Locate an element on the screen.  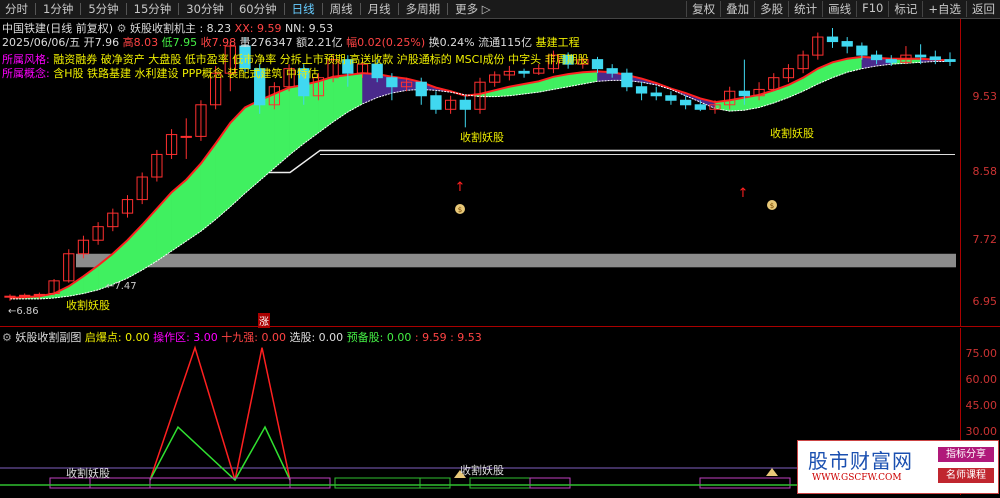
period-tab-3: 15分钟 is located at coordinates (153, 9).